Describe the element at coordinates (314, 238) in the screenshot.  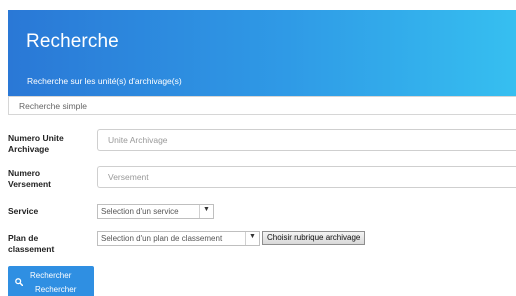
I see `choisir-rubrique-button: Choisir rubrique archivage` at that location.